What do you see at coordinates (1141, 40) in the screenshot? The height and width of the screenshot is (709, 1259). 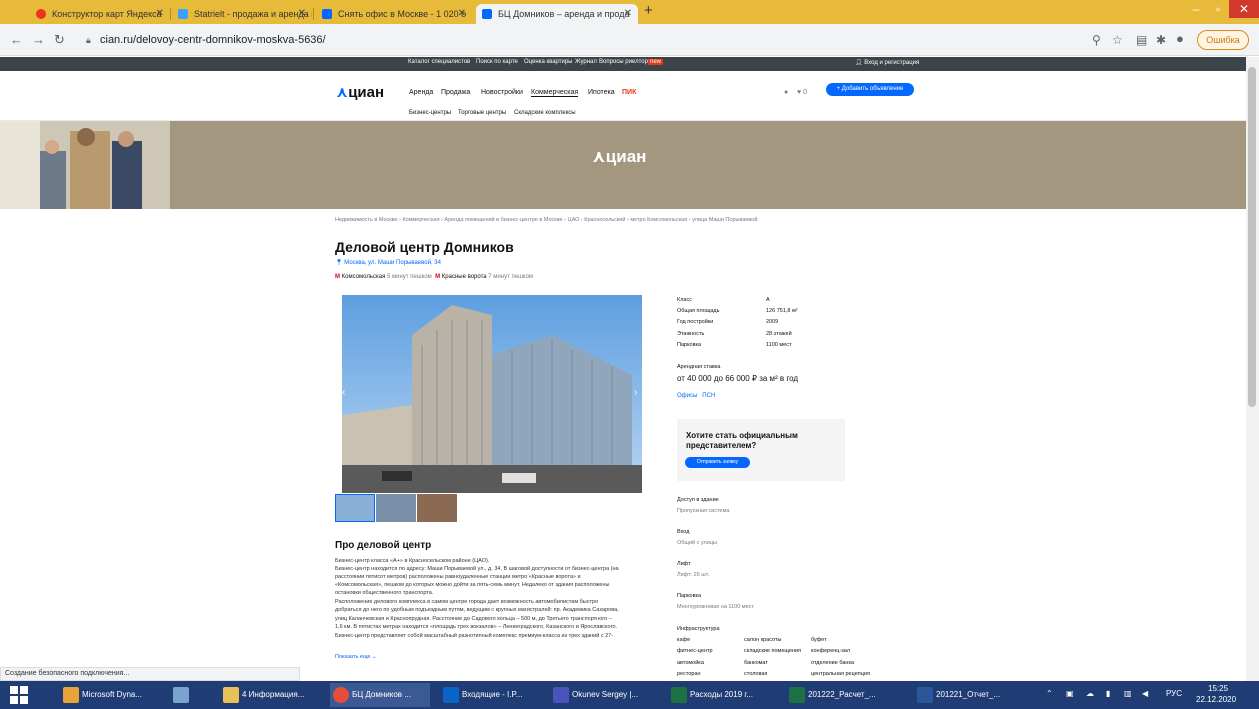 I see `reading-list-icon: ▤` at bounding box center [1141, 40].